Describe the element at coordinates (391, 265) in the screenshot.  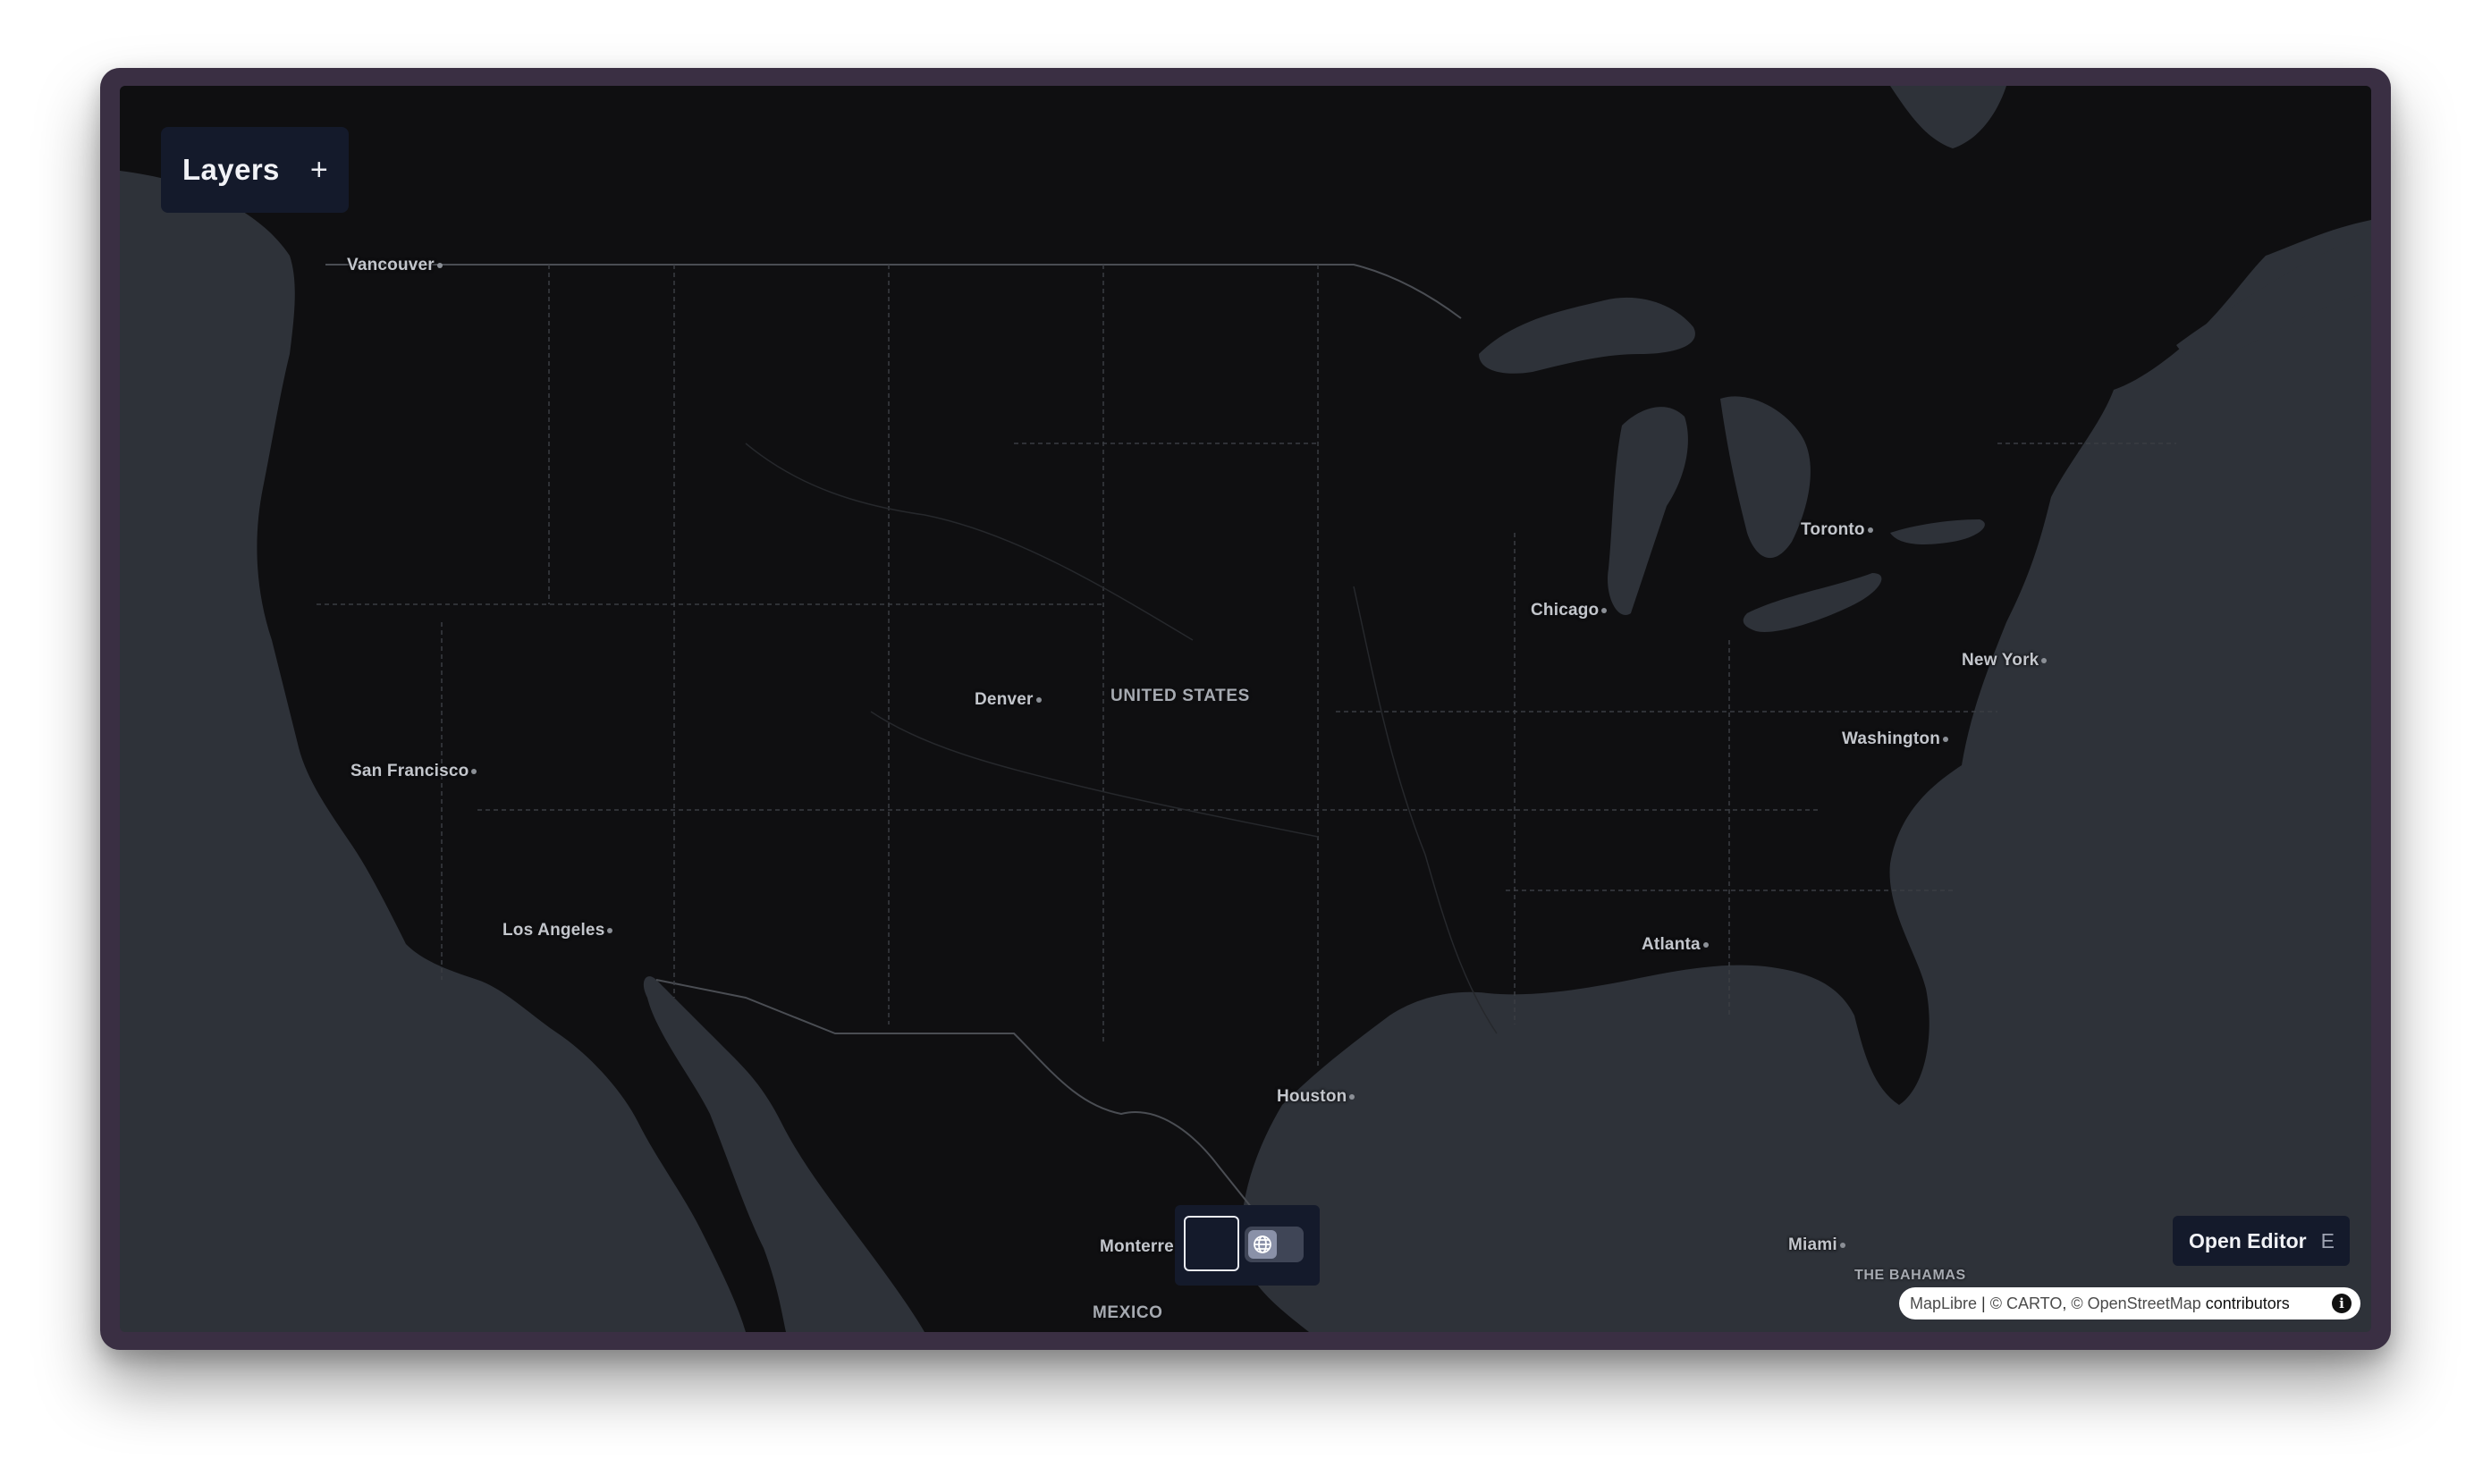
I see `city-name: Vancouver` at that location.